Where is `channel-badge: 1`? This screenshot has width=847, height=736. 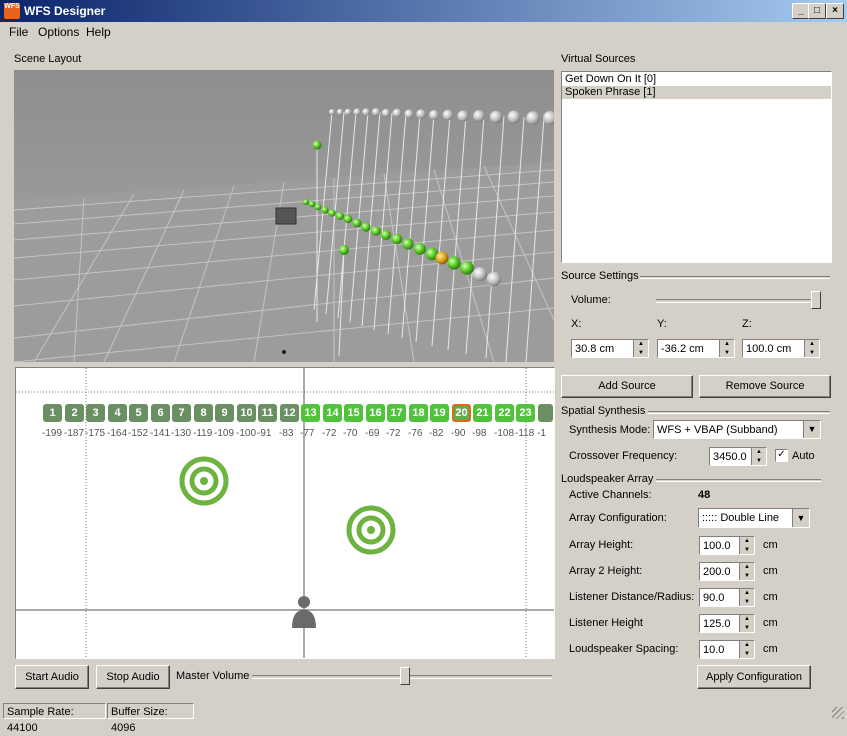
channel-badge: 1 is located at coordinates (52, 413).